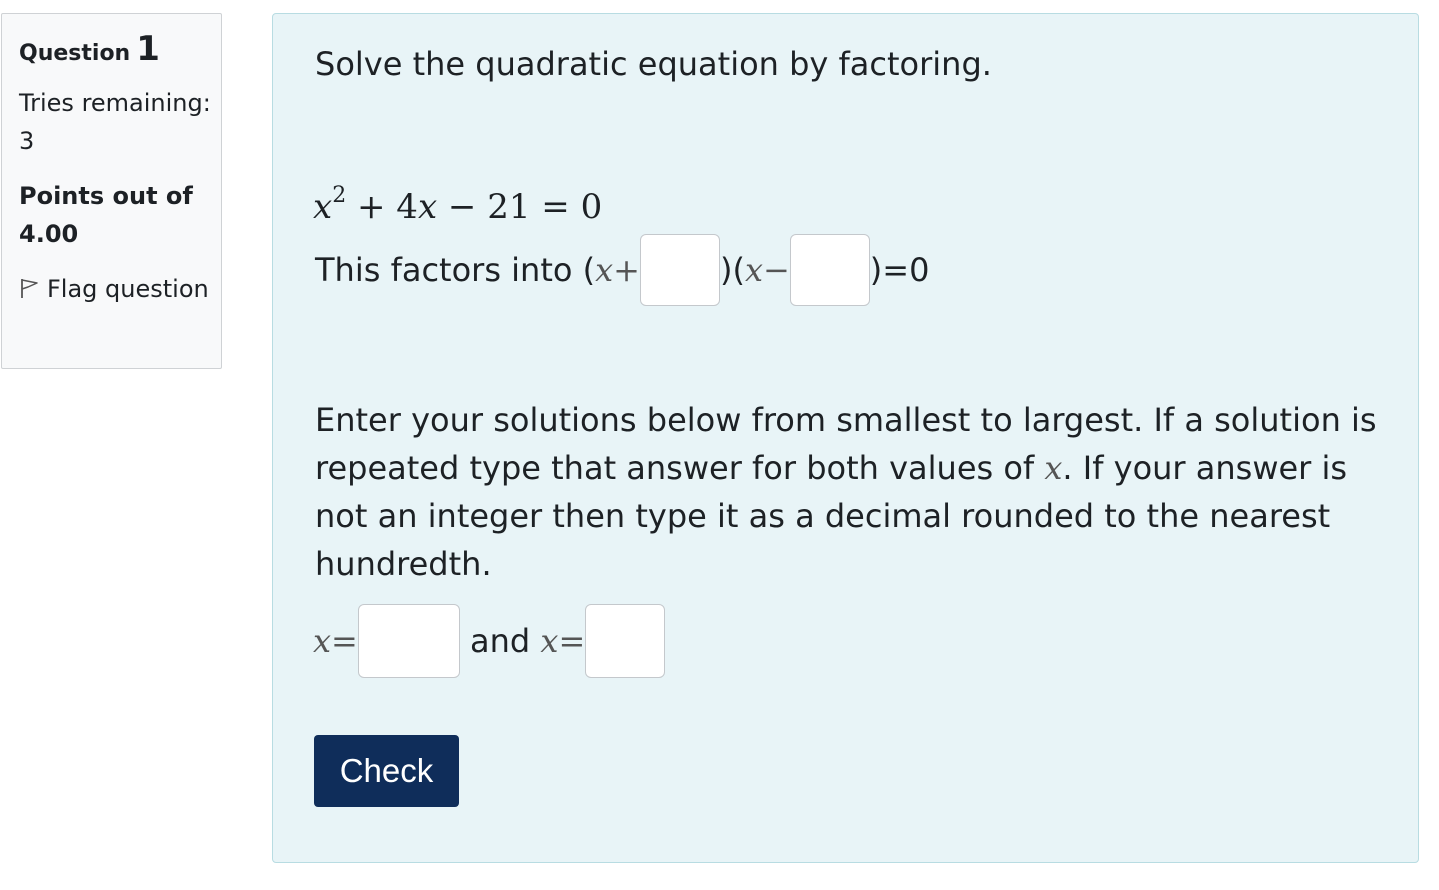 The image size is (1439, 890). Describe the element at coordinates (323, 207) in the screenshot. I see `equation-variable: x` at that location.